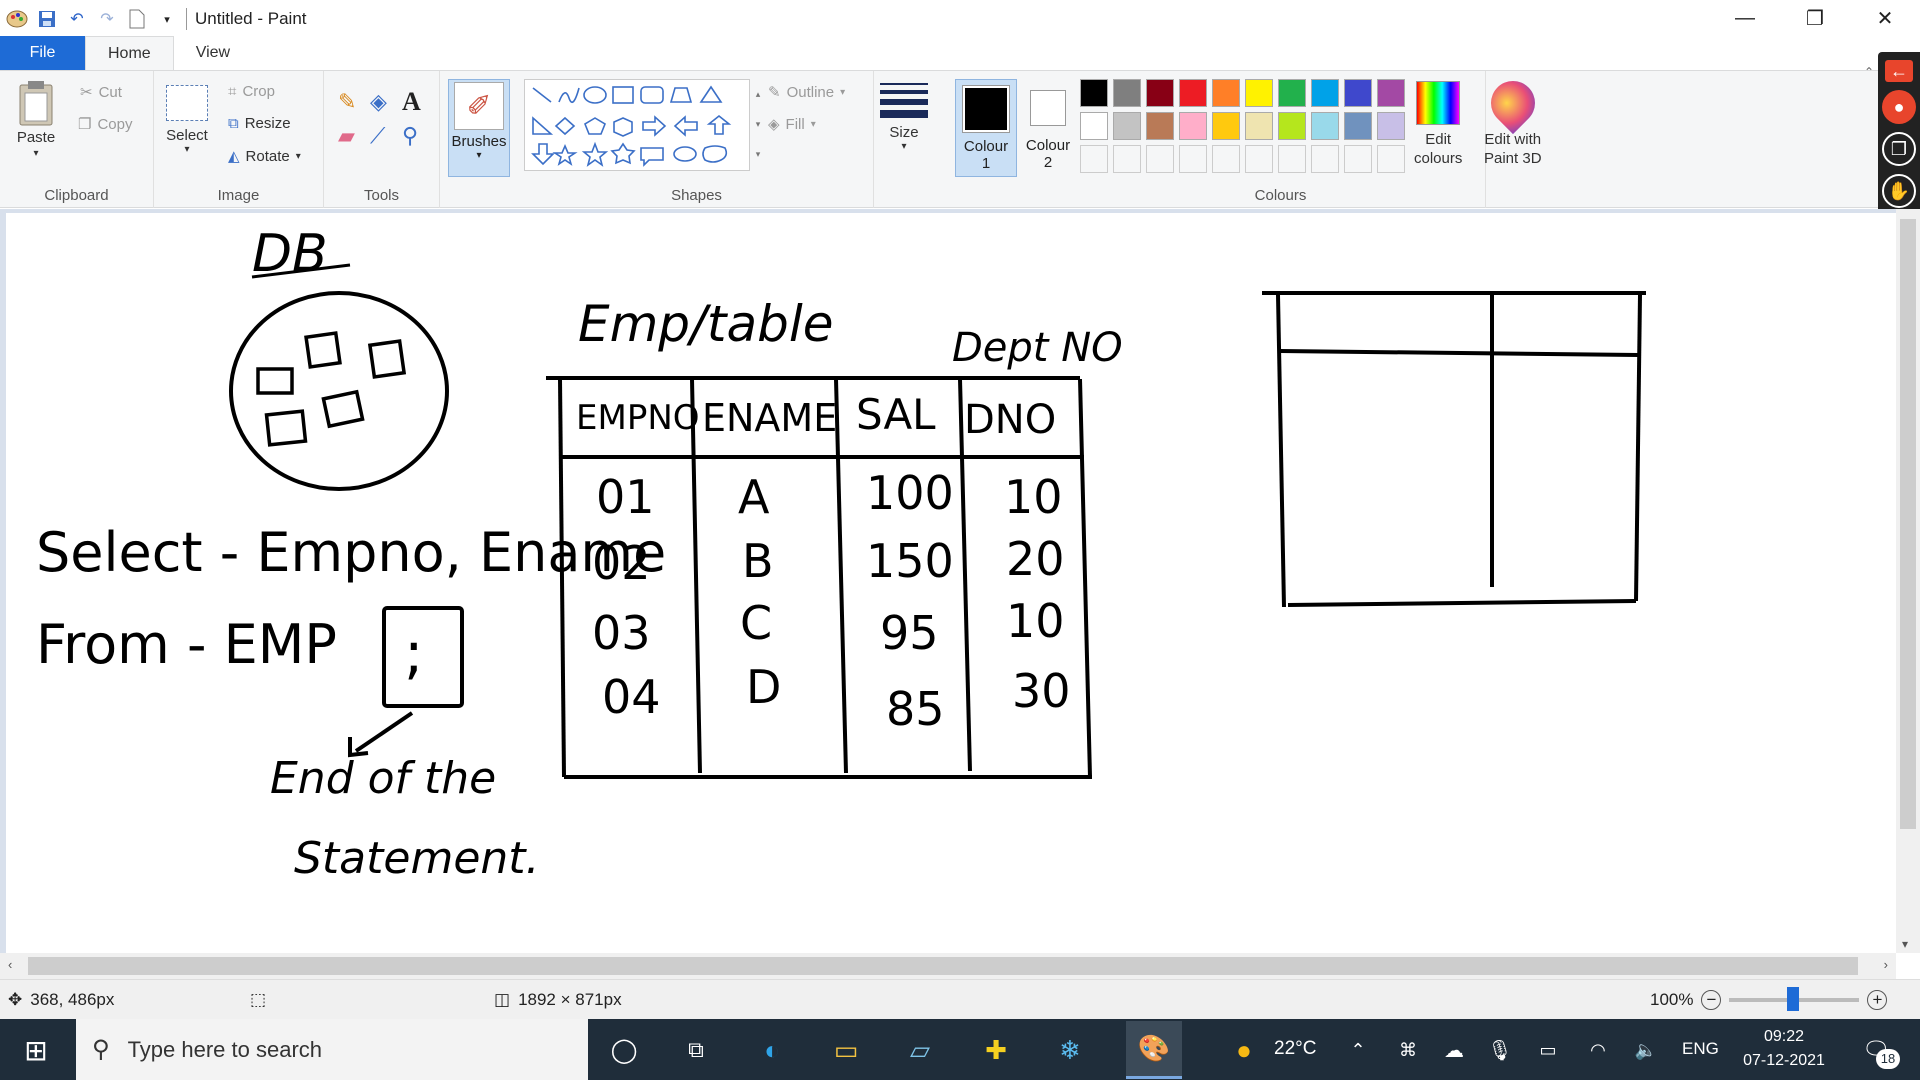 Image resolution: width=1920 pixels, height=1080 pixels. I want to click on cortana-icon: ◯, so click(624, 1050).